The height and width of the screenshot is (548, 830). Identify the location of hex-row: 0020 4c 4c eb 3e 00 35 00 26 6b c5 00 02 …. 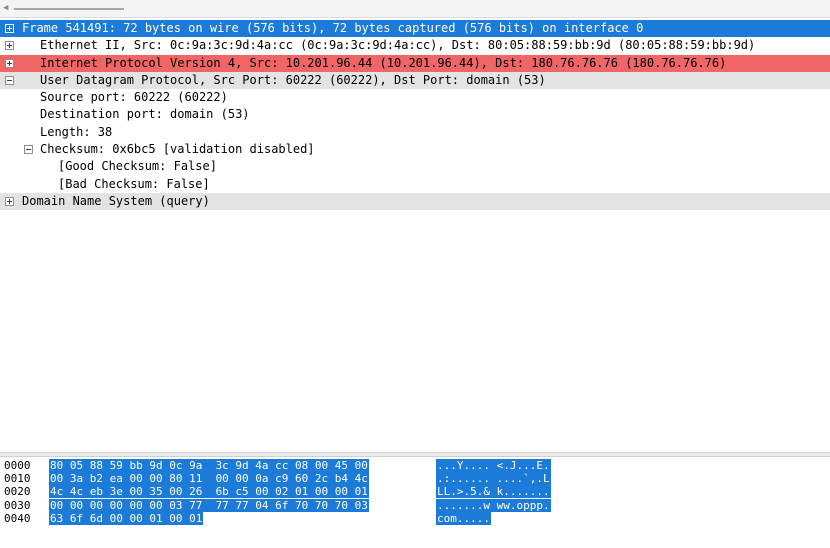
(415, 492).